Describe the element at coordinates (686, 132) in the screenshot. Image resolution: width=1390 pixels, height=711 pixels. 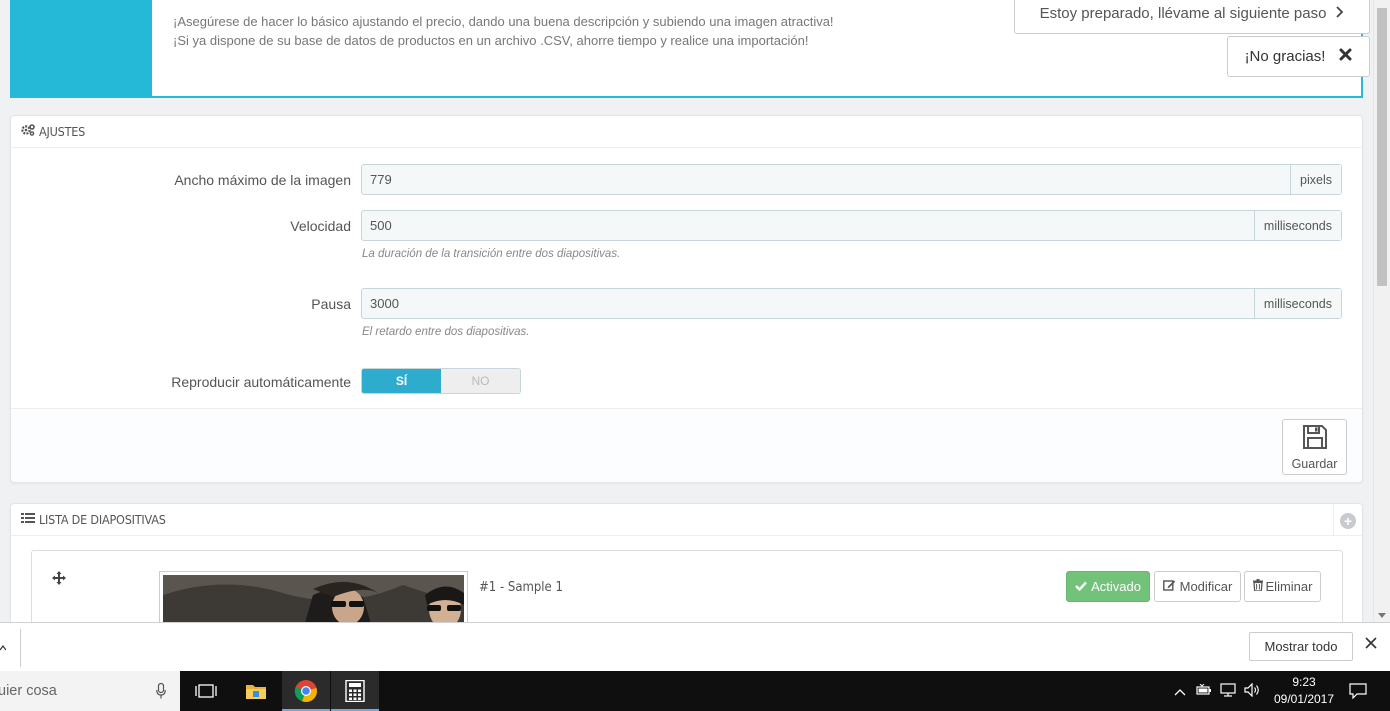
I see `settings-panel-heading: AJUSTES` at that location.